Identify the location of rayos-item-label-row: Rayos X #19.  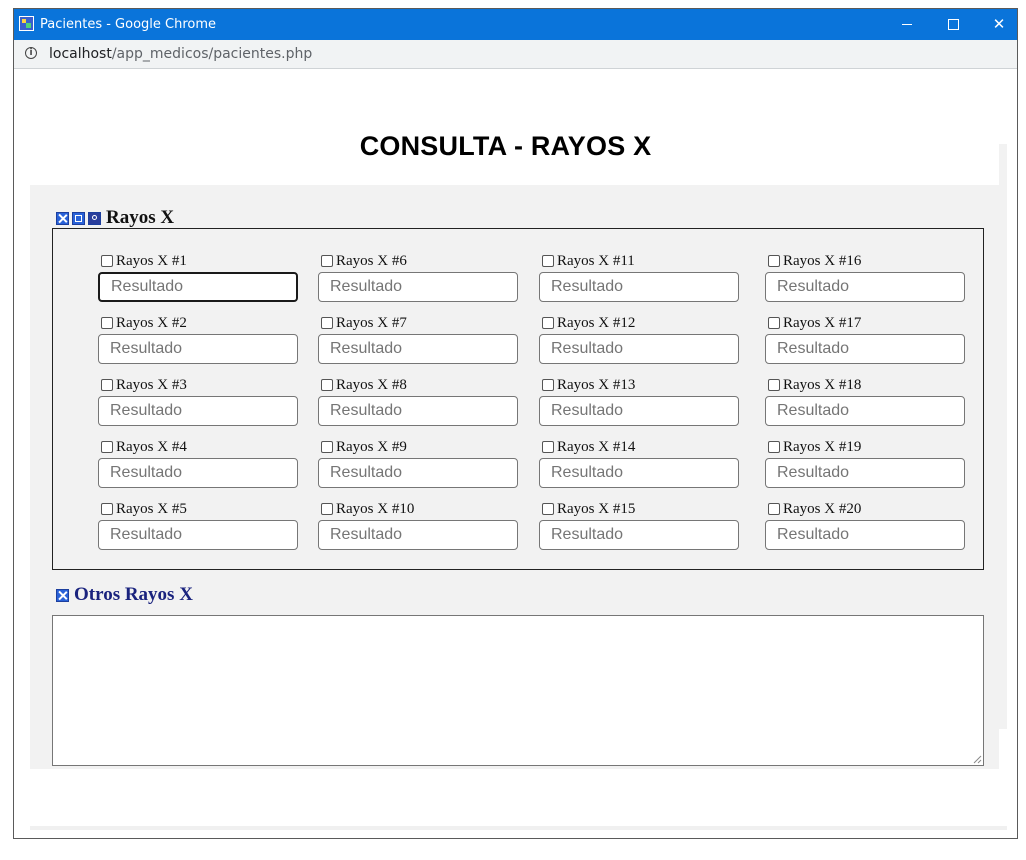
(865, 447).